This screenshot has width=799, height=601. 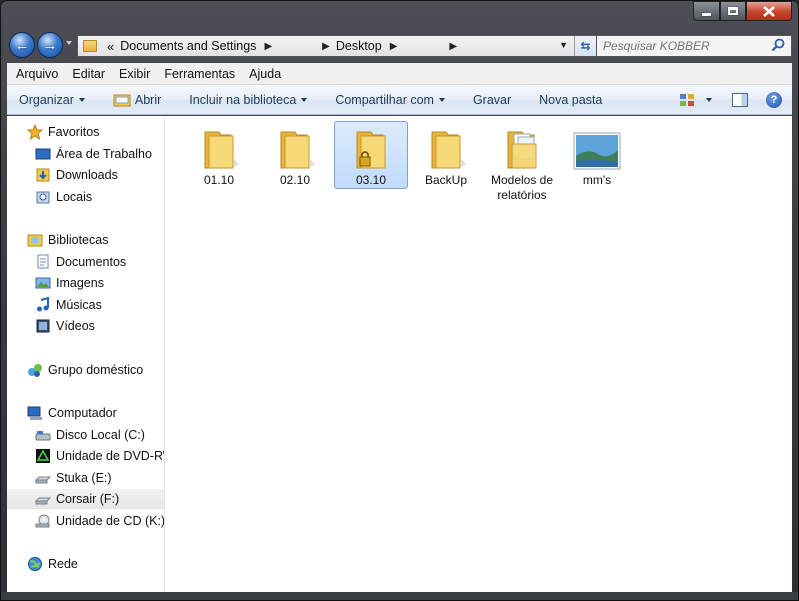 I want to click on search-icon, so click(x=778, y=45).